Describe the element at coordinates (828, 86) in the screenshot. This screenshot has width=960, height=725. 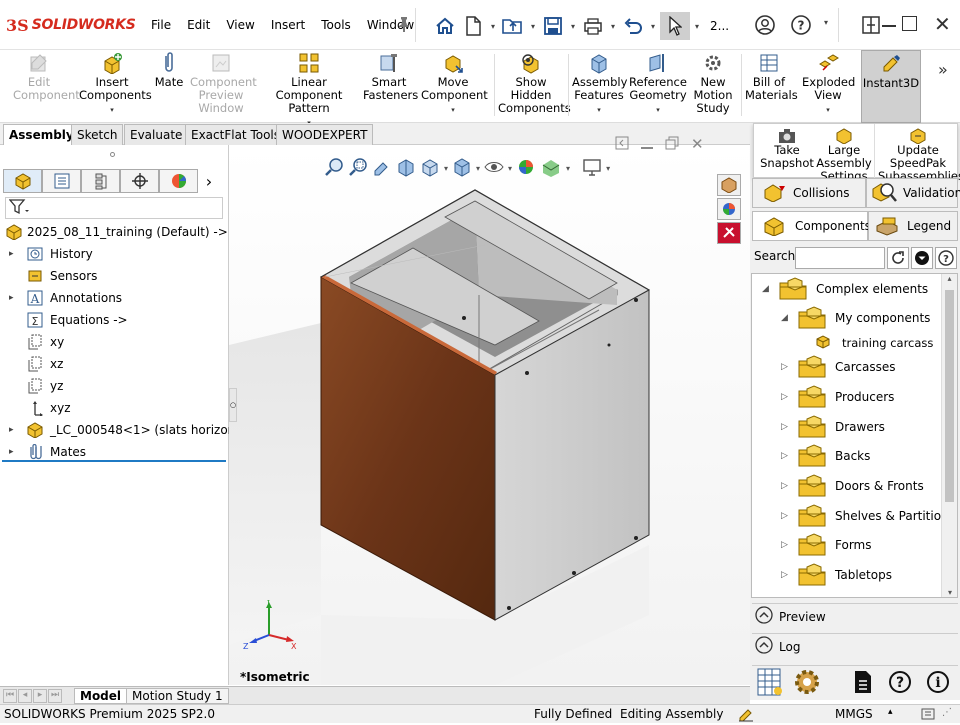
I see `exploded-view-button: Exploded View ▾` at that location.